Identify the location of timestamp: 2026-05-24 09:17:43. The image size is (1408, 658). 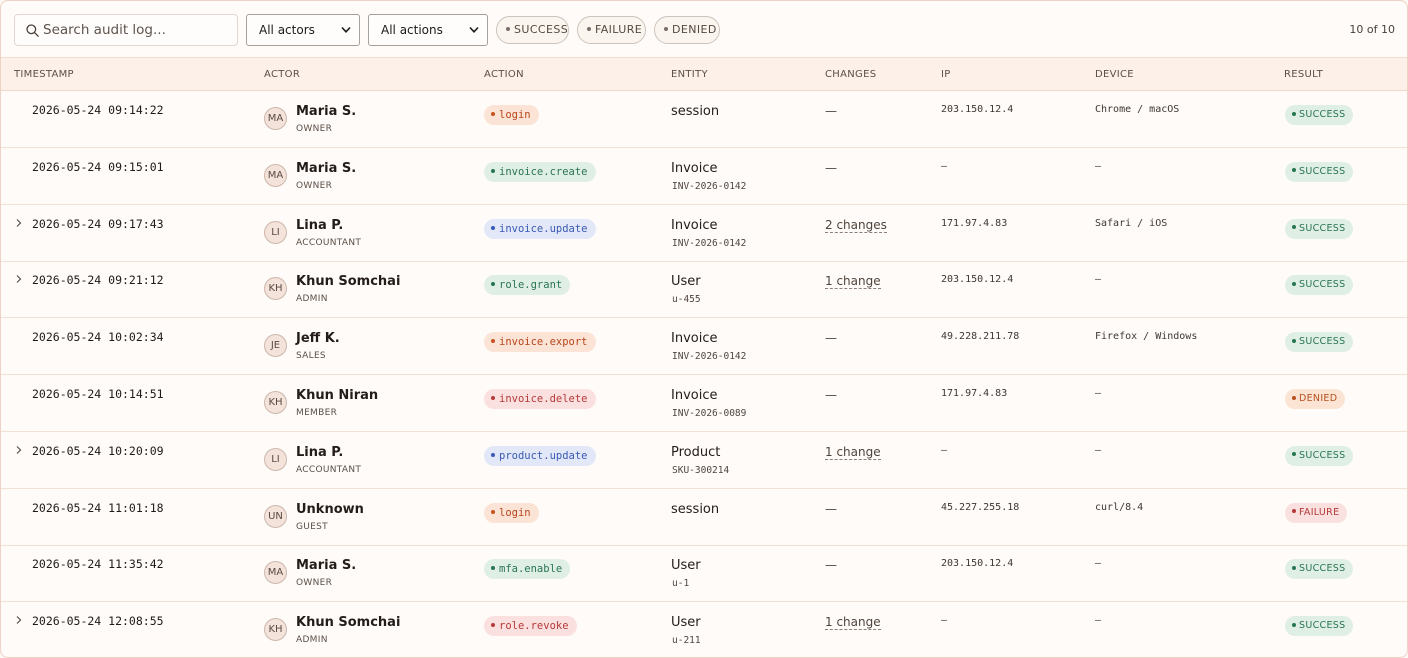
(98, 223).